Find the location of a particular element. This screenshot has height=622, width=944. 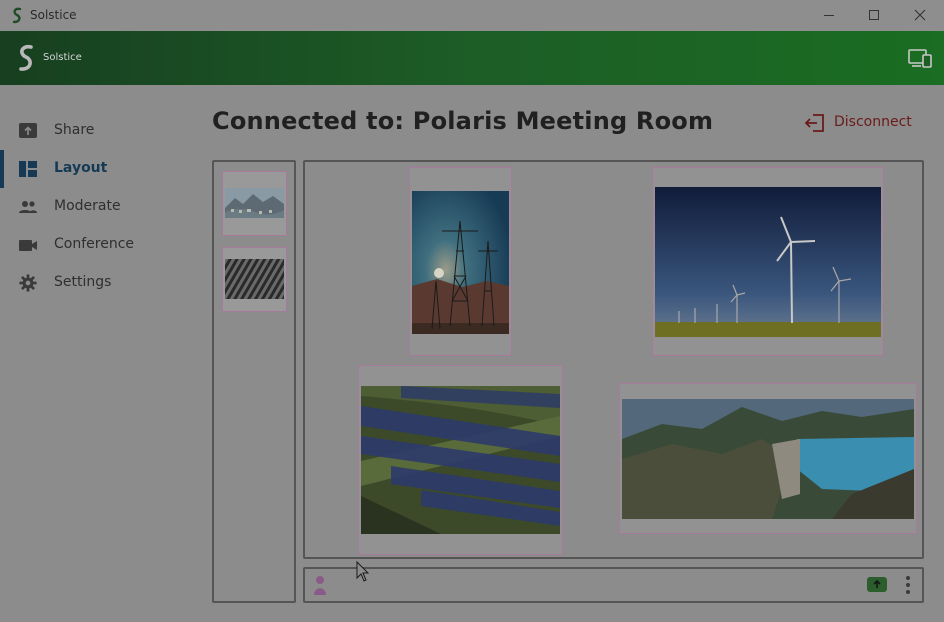

brand-name: Solstice is located at coordinates (62, 57).